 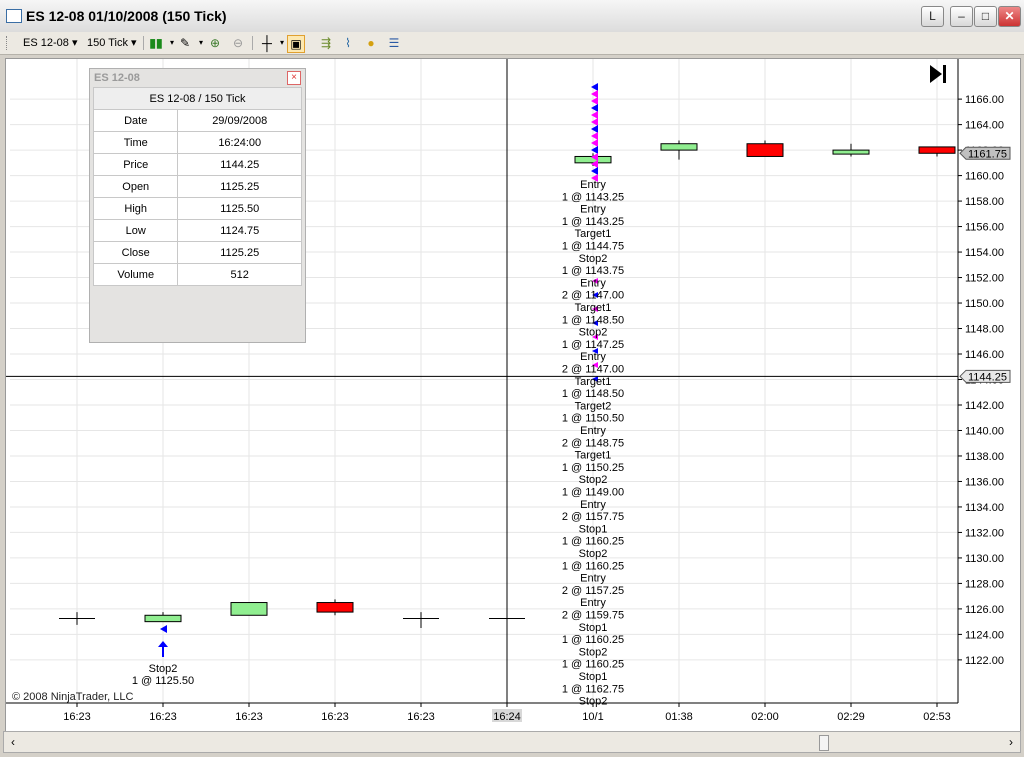 I want to click on row-value: 1125.25, so click(x=239, y=186).